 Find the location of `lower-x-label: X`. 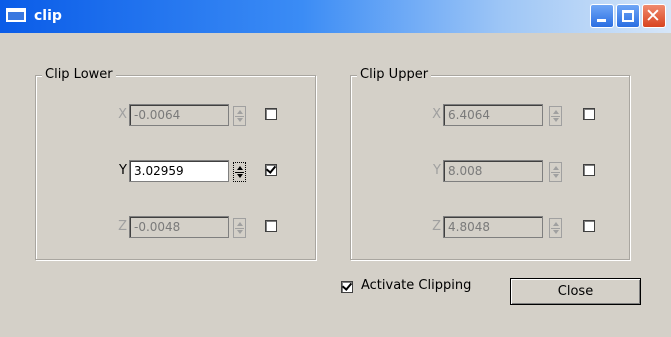

lower-x-label: X is located at coordinates (122, 114).